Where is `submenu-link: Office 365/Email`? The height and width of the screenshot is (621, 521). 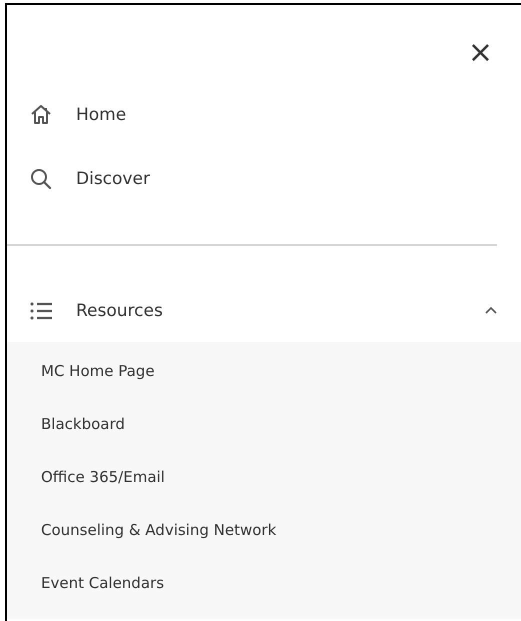 submenu-link: Office 365/Email is located at coordinates (264, 476).